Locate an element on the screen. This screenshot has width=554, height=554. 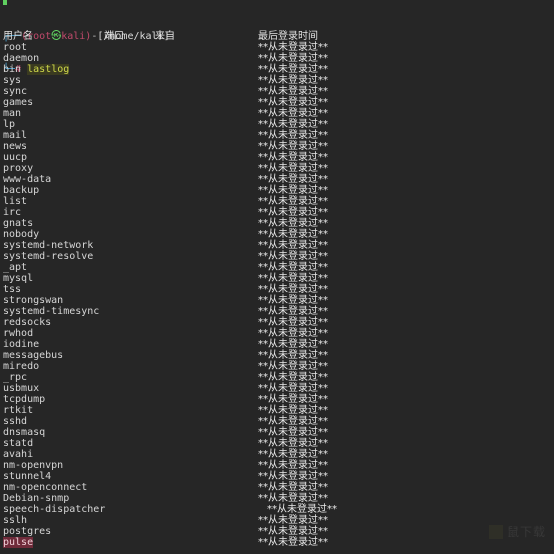
table-row: speech-dispatcher **从未登录过** is located at coordinates (277, 509).